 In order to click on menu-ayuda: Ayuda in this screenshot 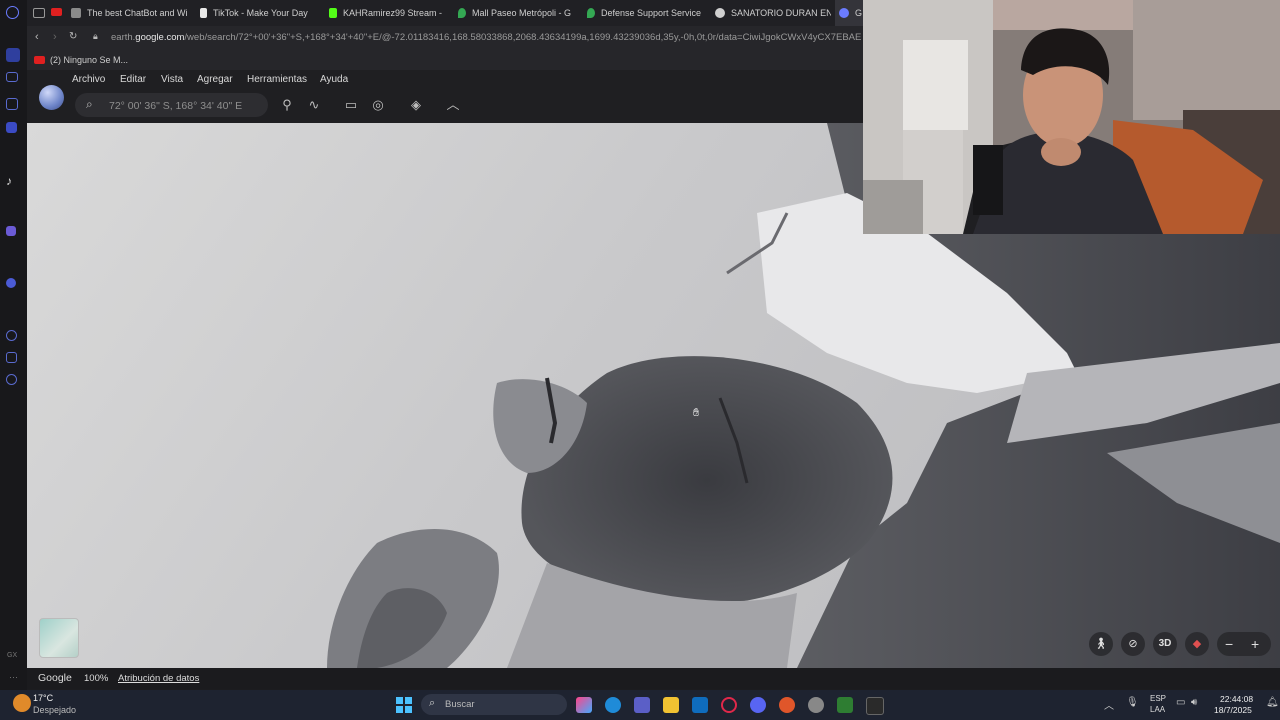, I will do `click(334, 79)`.